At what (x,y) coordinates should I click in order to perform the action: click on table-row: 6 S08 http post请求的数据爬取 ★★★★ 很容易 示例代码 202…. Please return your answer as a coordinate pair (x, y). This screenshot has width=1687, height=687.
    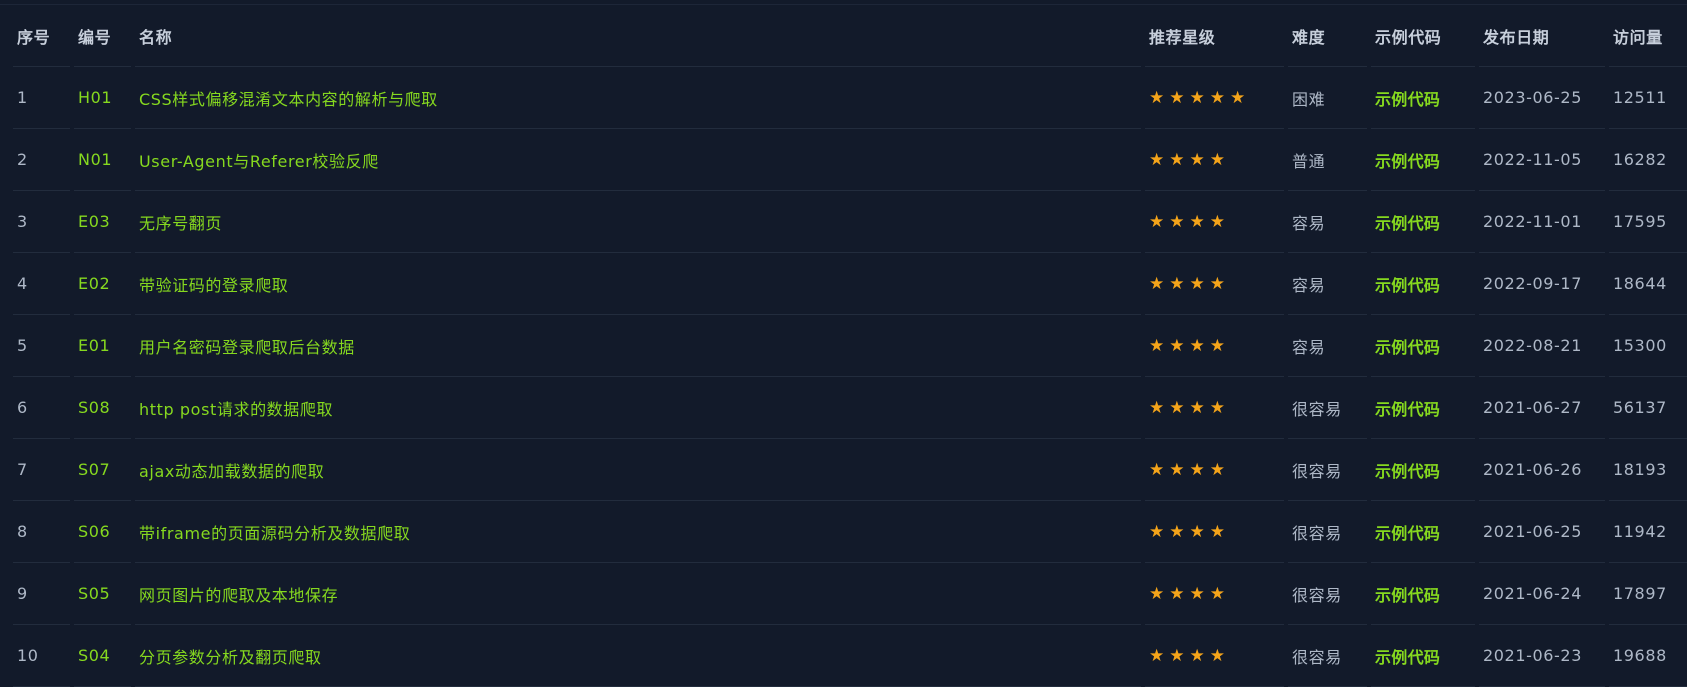
    Looking at the image, I should click on (850, 408).